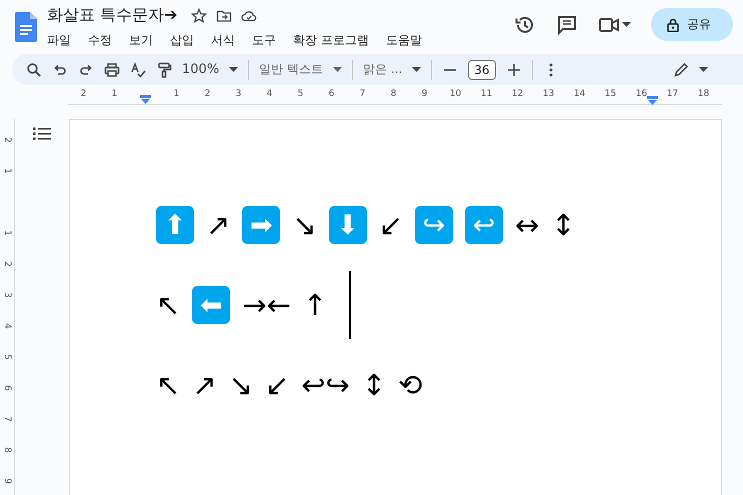 The width and height of the screenshot is (743, 495). What do you see at coordinates (268, 40) in the screenshot?
I see `menu-item: 도구` at bounding box center [268, 40].